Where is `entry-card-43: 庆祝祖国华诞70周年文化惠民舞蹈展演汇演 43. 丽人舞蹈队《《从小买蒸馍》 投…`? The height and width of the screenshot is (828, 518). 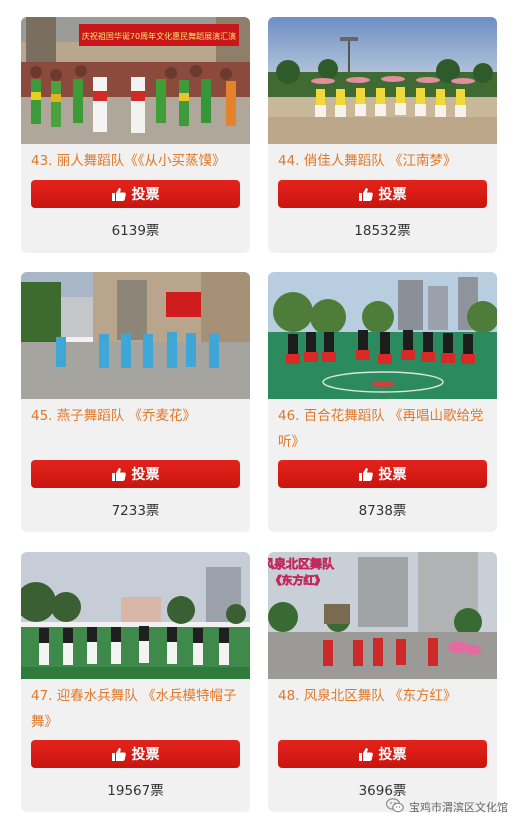 entry-card-43: 庆祝祖国华诞70周年文化惠民舞蹈展演汇演 43. 丽人舞蹈队《《从小买蒸馍》 投… is located at coordinates (135, 135).